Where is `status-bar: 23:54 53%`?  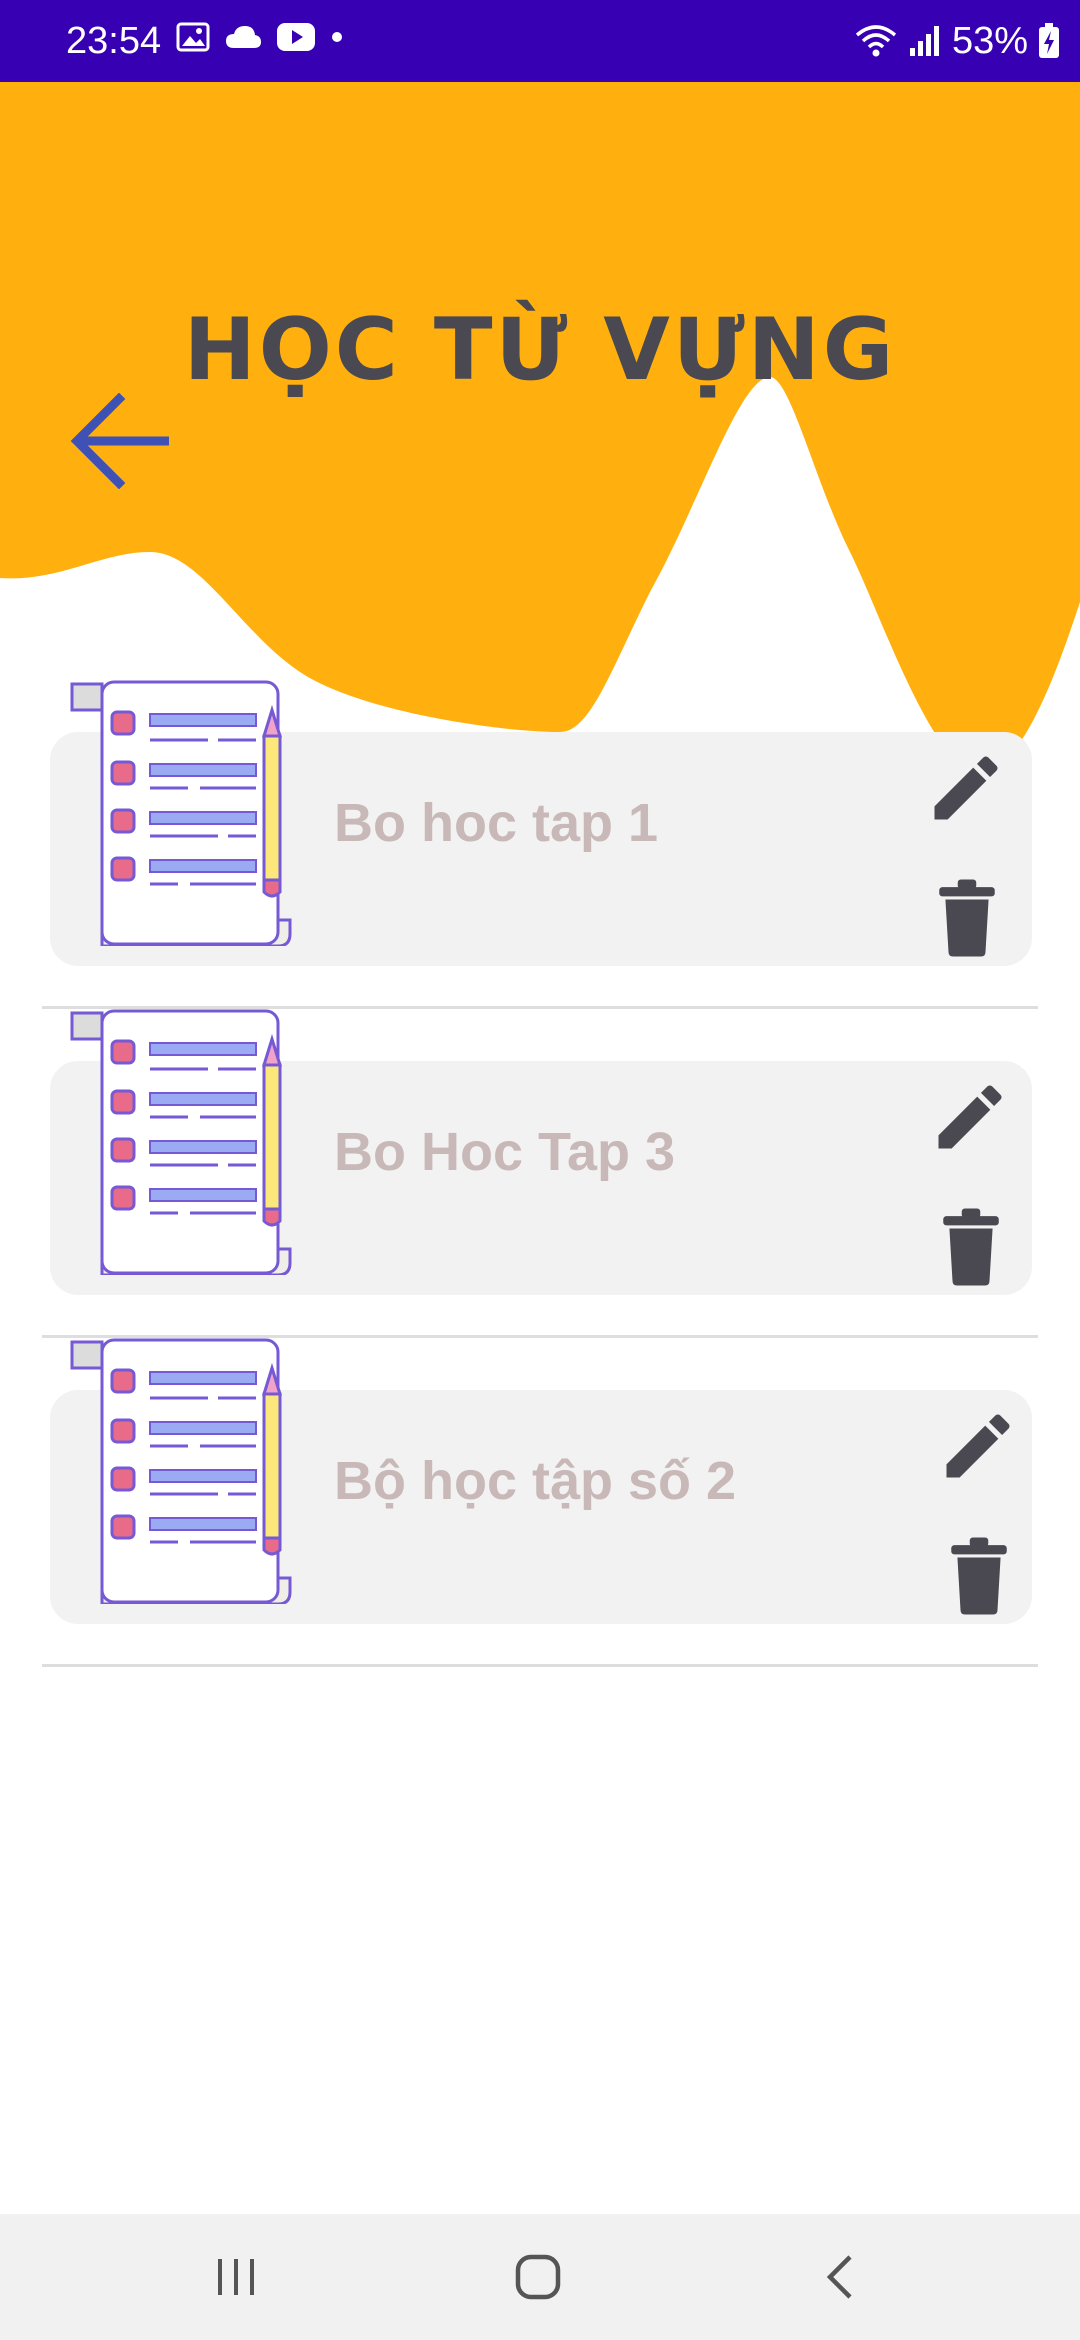
status-bar: 23:54 53% is located at coordinates (540, 41).